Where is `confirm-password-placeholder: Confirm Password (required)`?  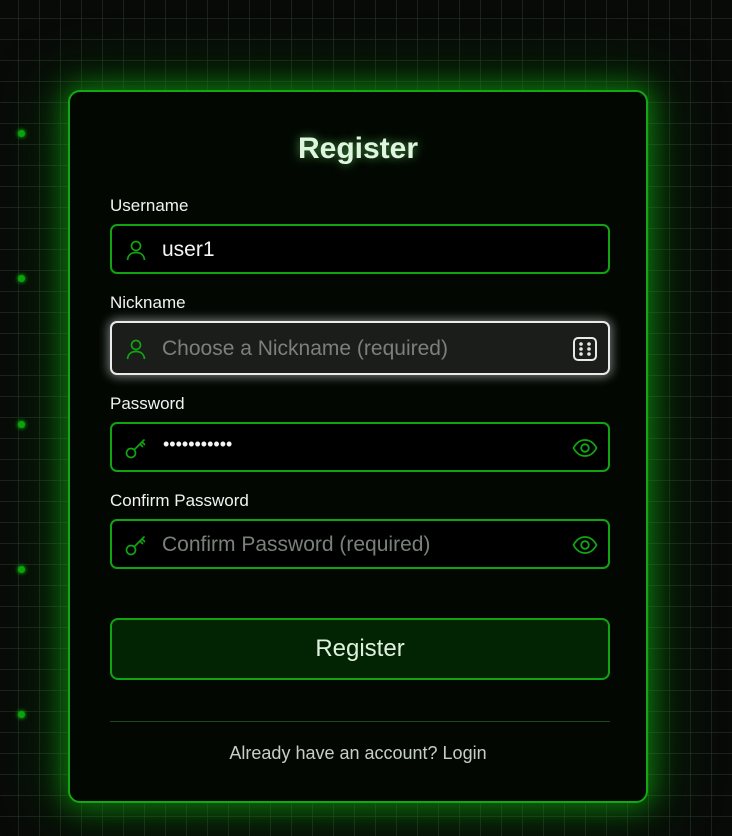 confirm-password-placeholder: Confirm Password (required) is located at coordinates (296, 544).